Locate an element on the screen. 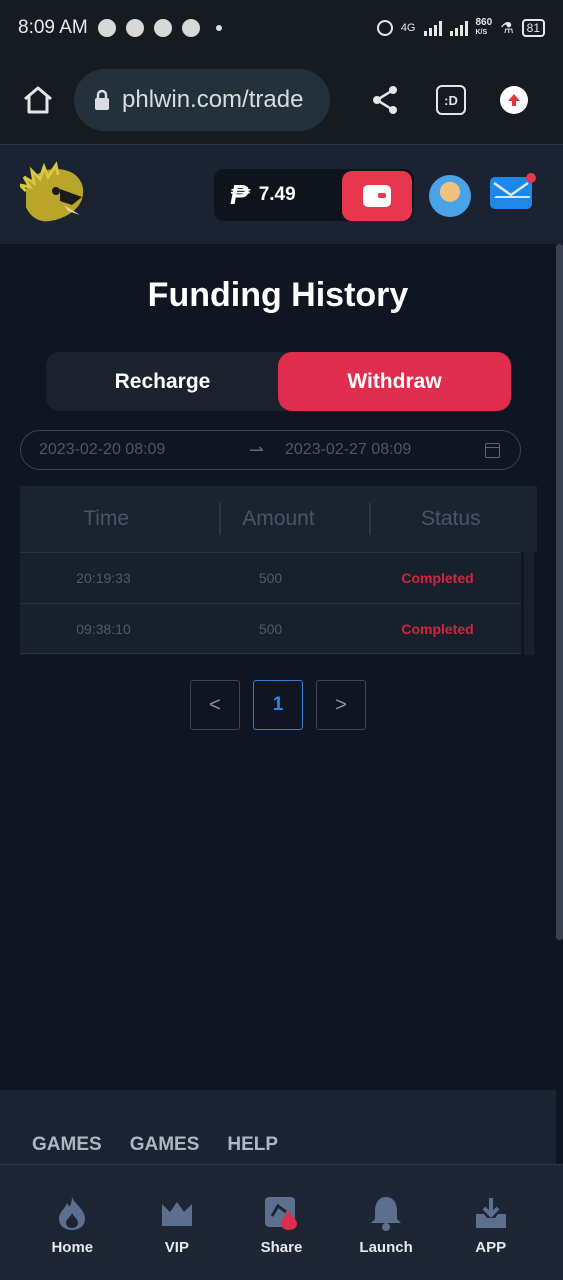 The width and height of the screenshot is (563, 1280). notification-dot is located at coordinates (531, 178).